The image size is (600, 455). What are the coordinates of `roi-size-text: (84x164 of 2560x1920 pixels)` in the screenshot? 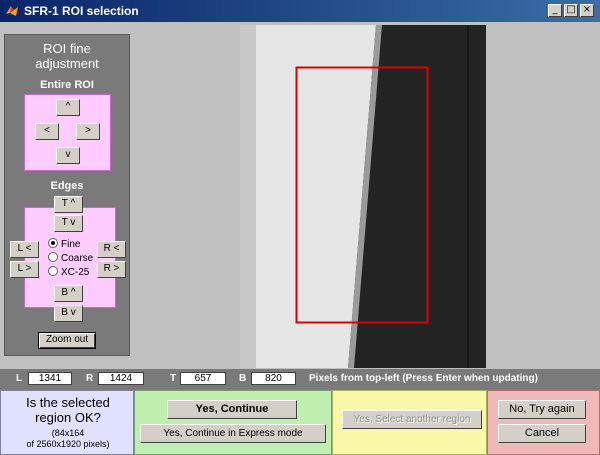 It's located at (68, 439).